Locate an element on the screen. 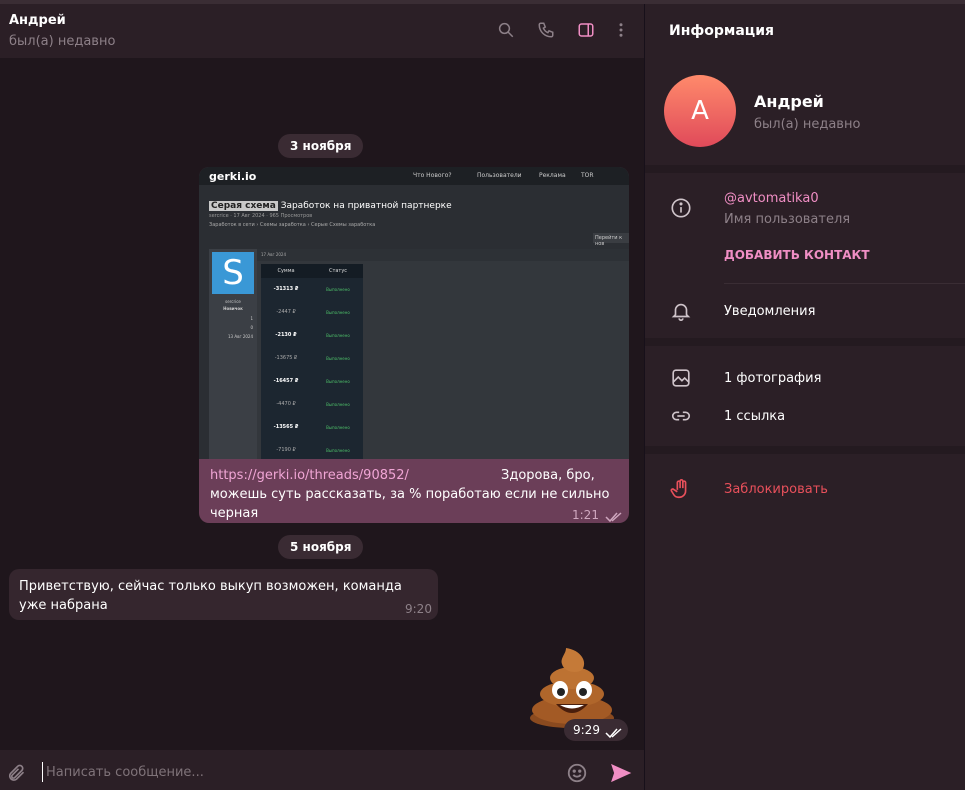  message-time: 9:20 is located at coordinates (418, 609).